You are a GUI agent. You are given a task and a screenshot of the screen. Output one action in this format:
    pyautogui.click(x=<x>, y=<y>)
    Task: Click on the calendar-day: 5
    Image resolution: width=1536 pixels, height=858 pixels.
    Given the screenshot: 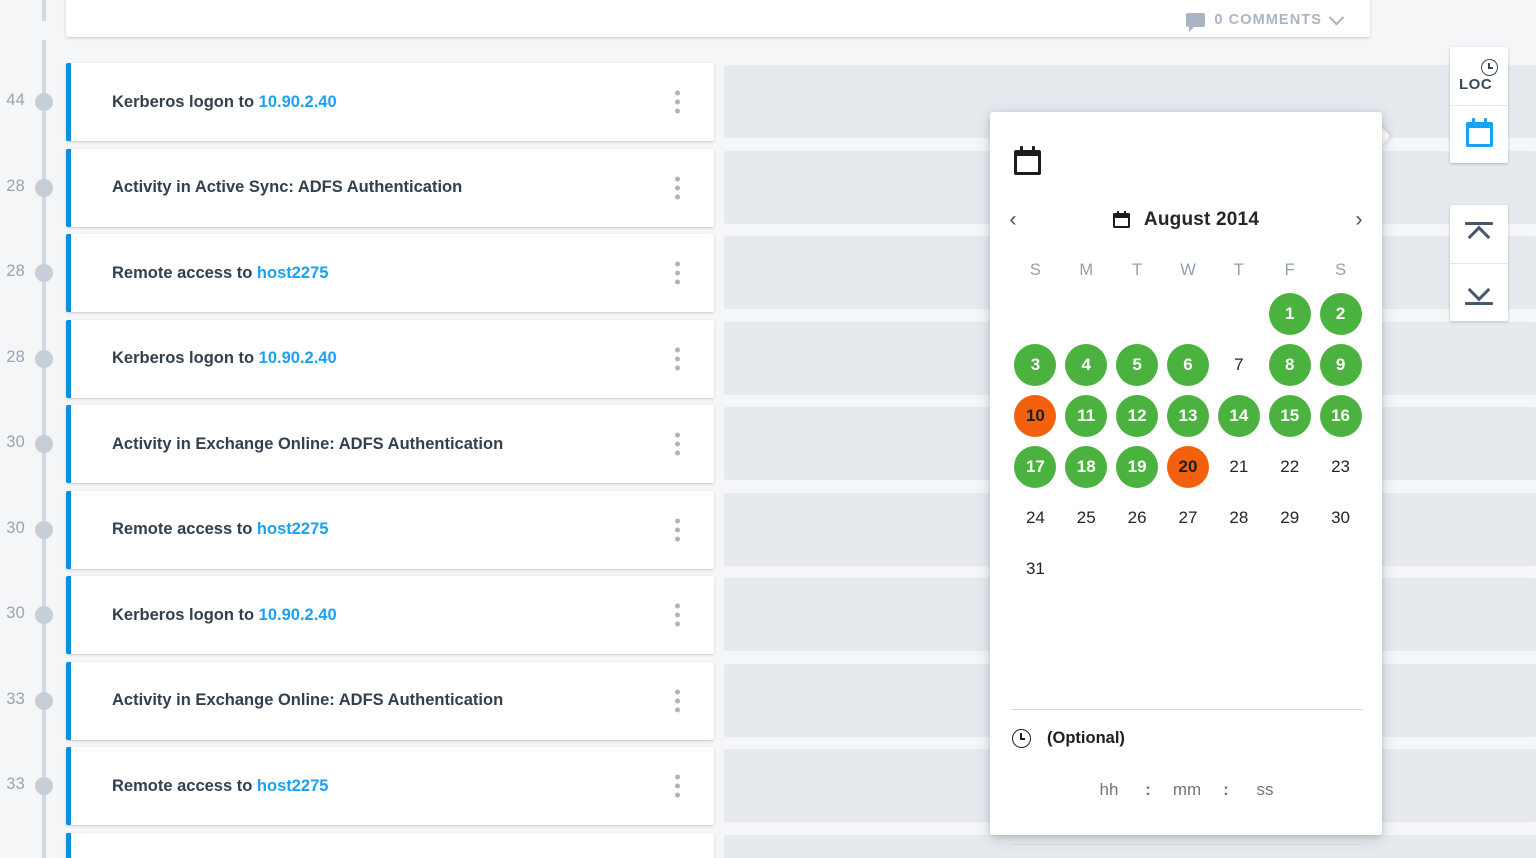 What is the action you would take?
    pyautogui.click(x=1137, y=364)
    